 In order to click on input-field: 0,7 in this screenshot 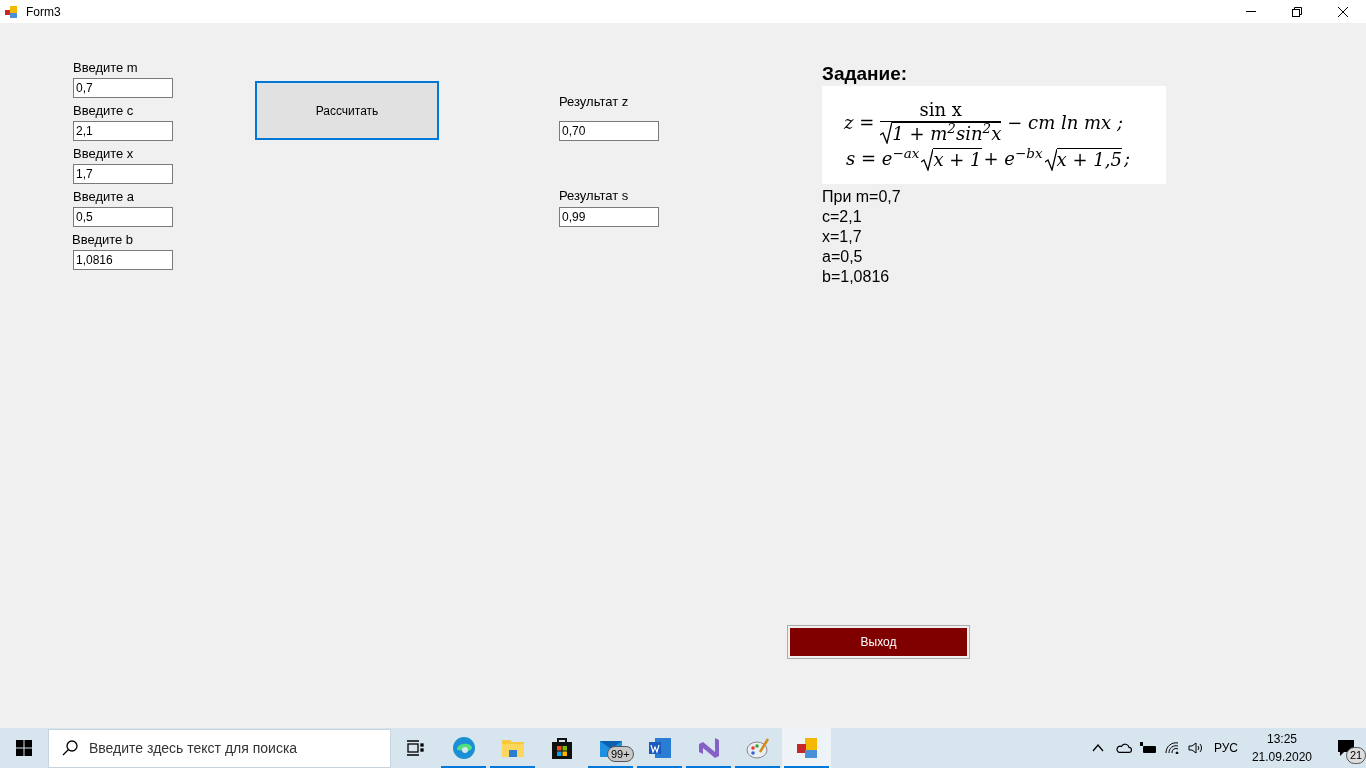, I will do `click(123, 88)`.